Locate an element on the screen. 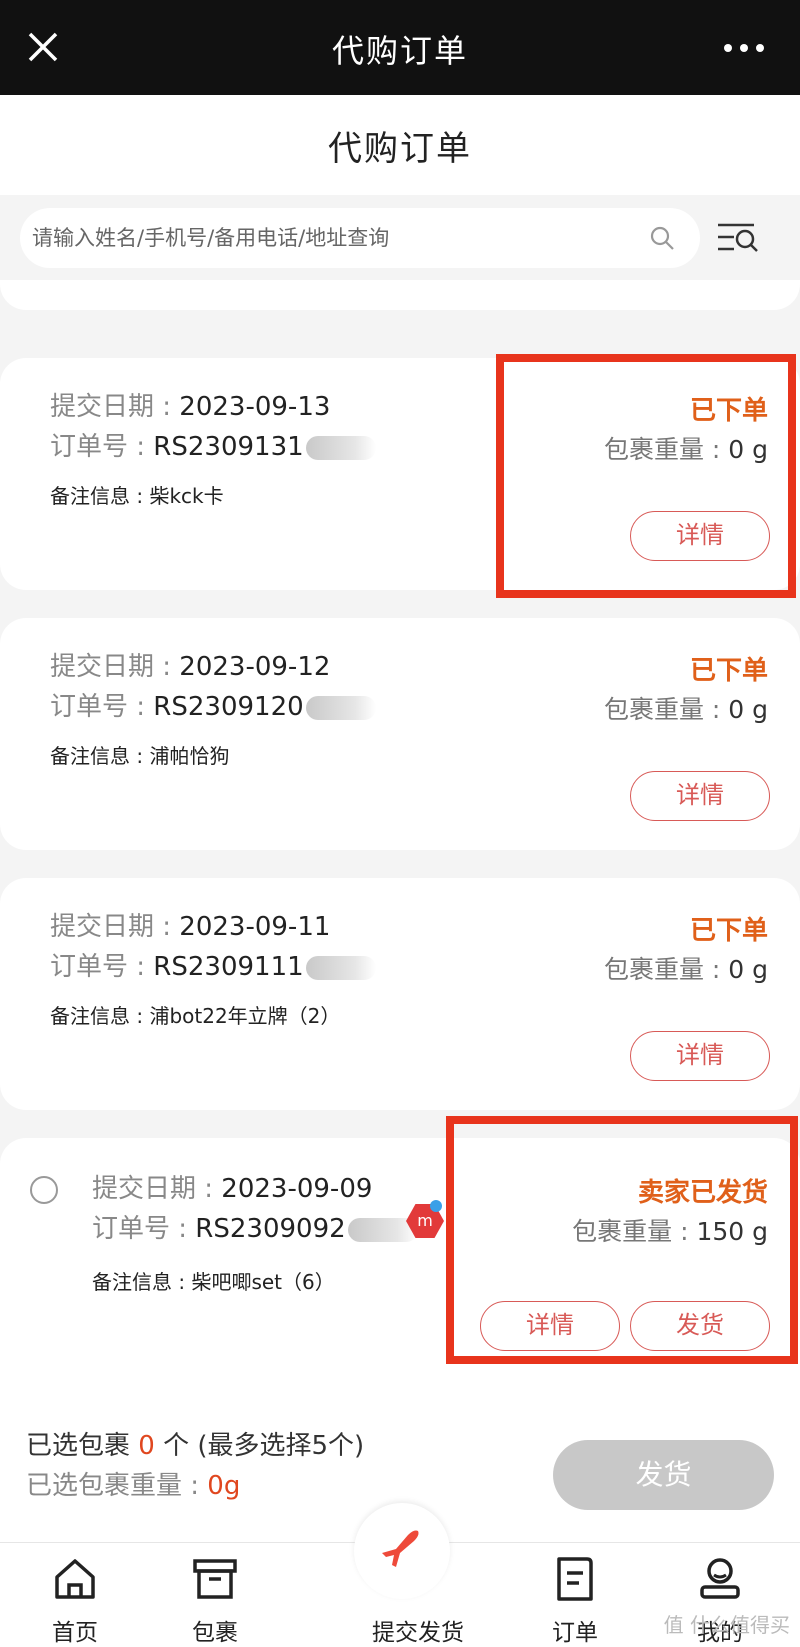 This screenshot has width=800, height=1647. note-info: 备注信息 : 浦bot22年立牌（2） is located at coordinates (195, 1014).